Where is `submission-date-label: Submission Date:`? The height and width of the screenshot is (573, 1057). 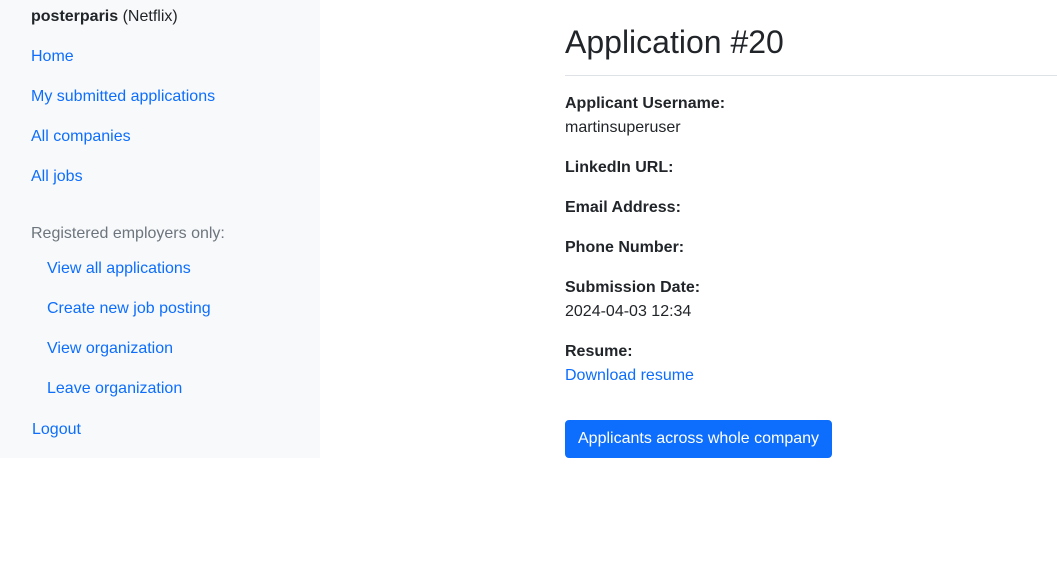
submission-date-label: Submission Date: is located at coordinates (633, 287).